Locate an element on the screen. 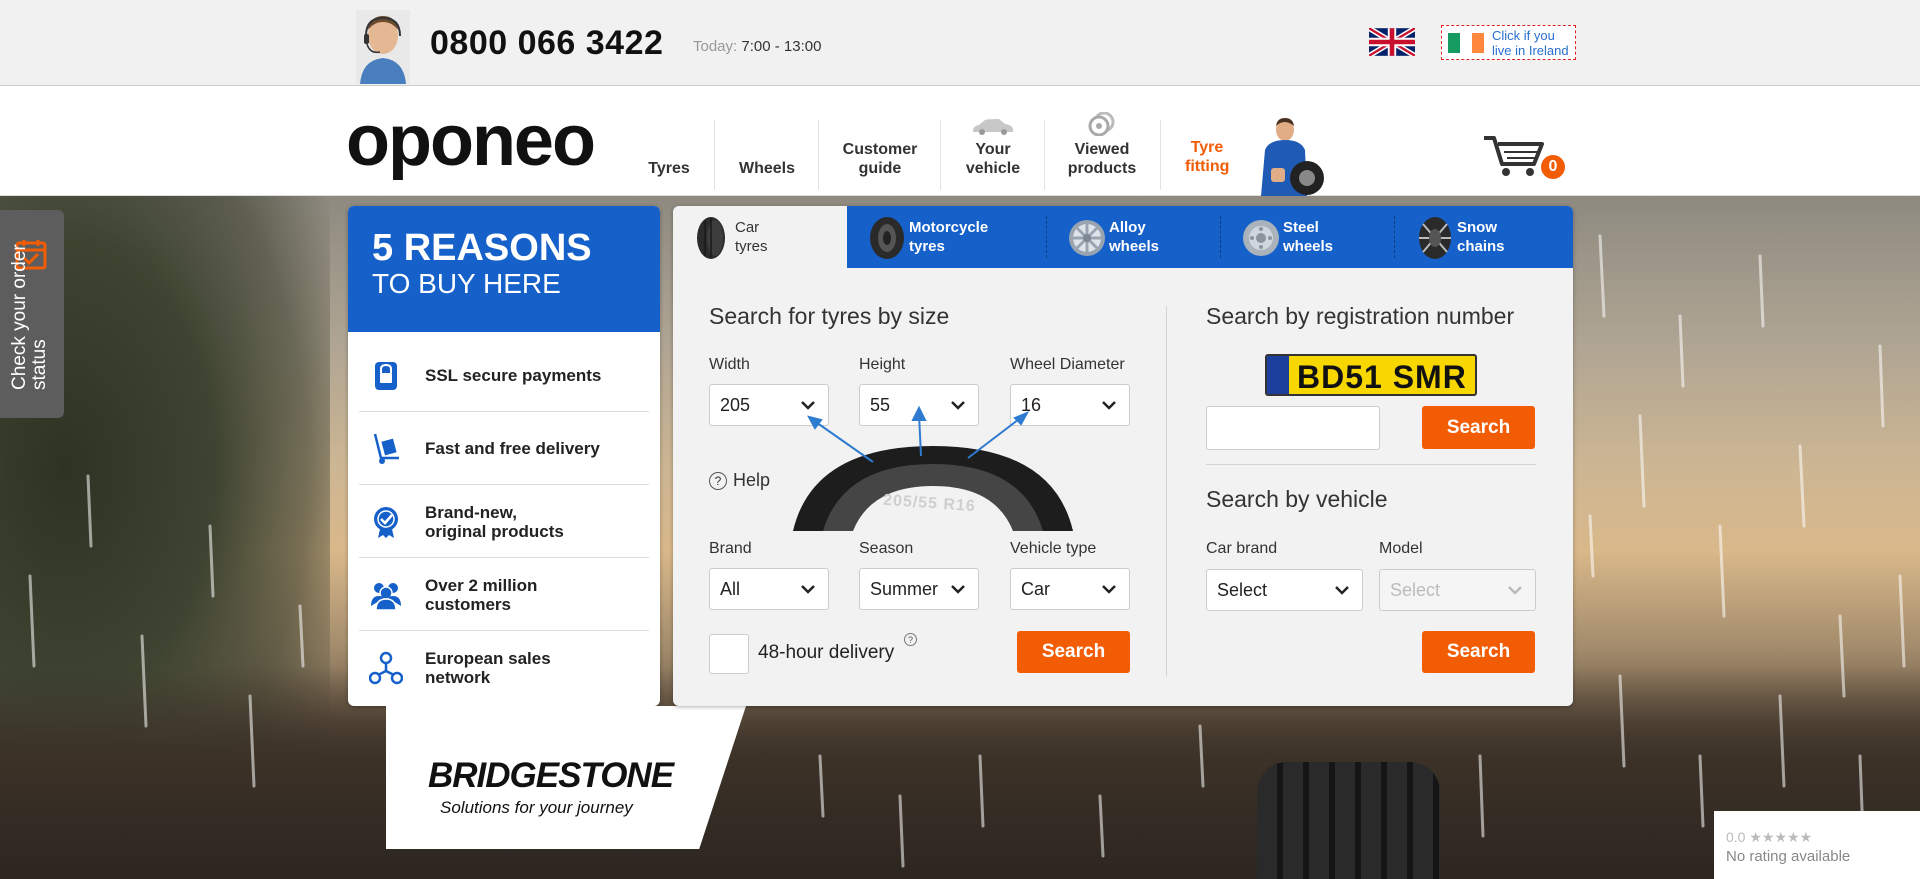 This screenshot has height=879, width=1920. reason-item: European sales network is located at coordinates (504, 667).